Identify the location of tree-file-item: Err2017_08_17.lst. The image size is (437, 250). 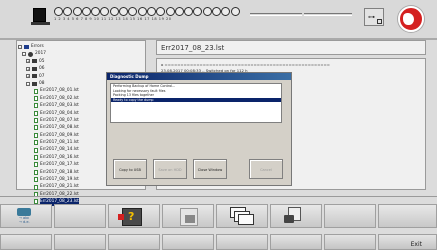
(48, 164).